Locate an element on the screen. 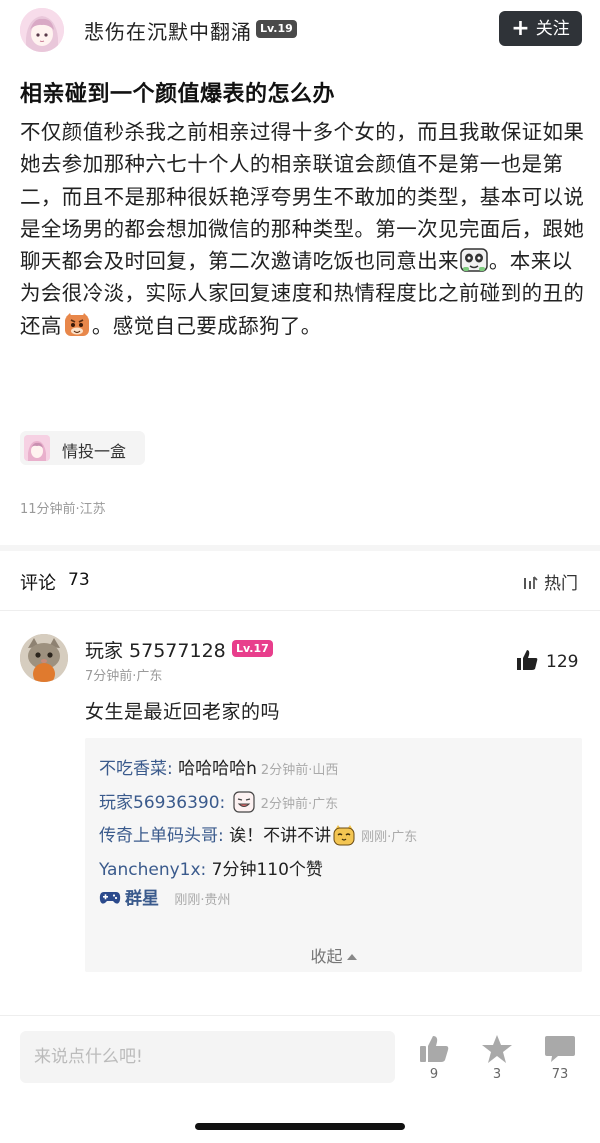  plus-icon: + is located at coordinates (520, 28).